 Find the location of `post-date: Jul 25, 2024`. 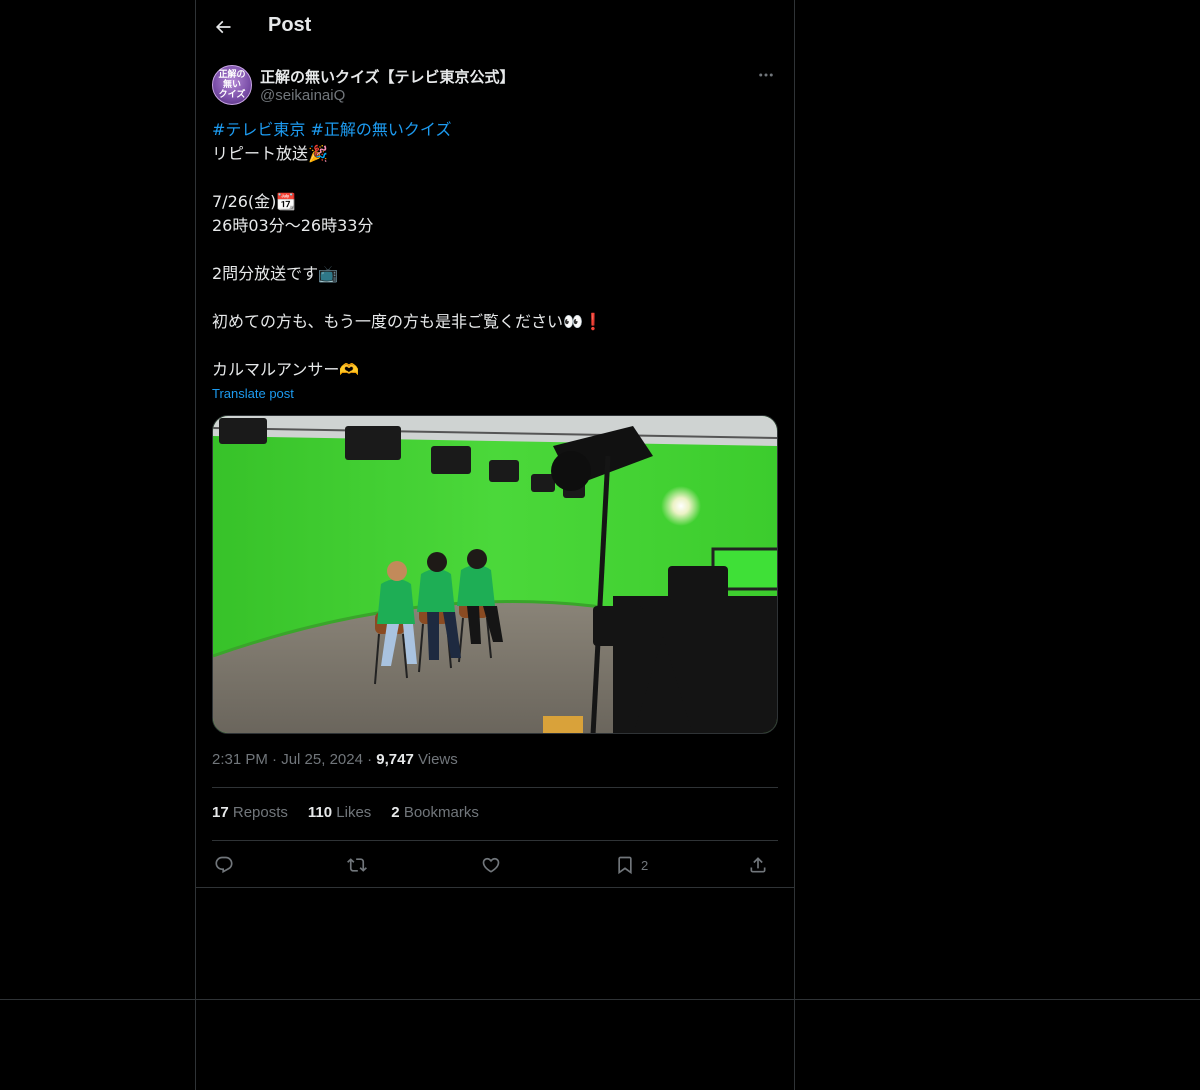

post-date: Jul 25, 2024 is located at coordinates (322, 759).